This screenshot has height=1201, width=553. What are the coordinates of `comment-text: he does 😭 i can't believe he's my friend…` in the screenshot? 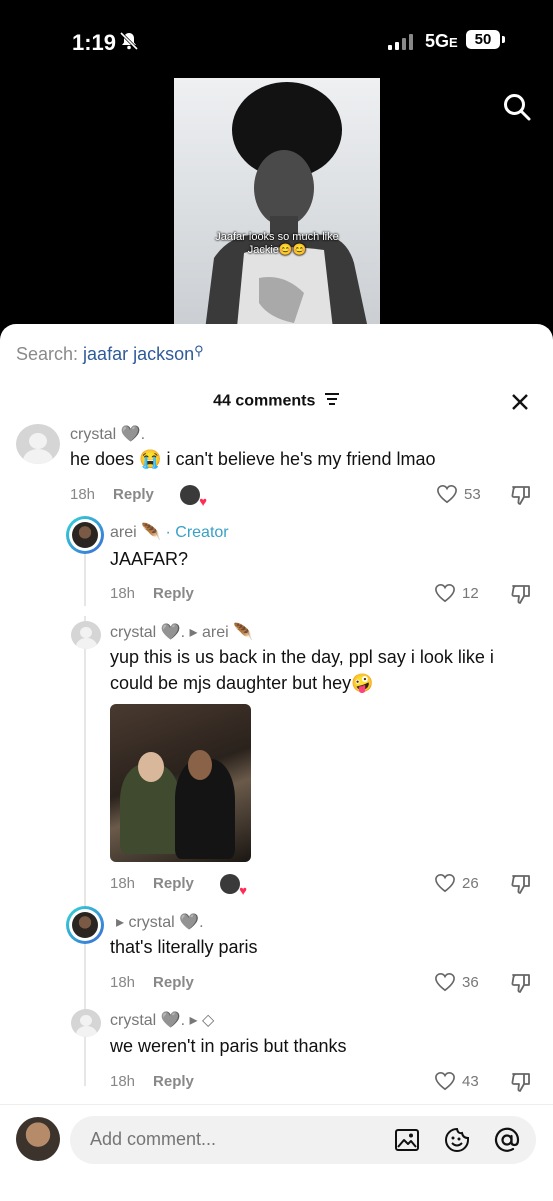 It's located at (253, 459).